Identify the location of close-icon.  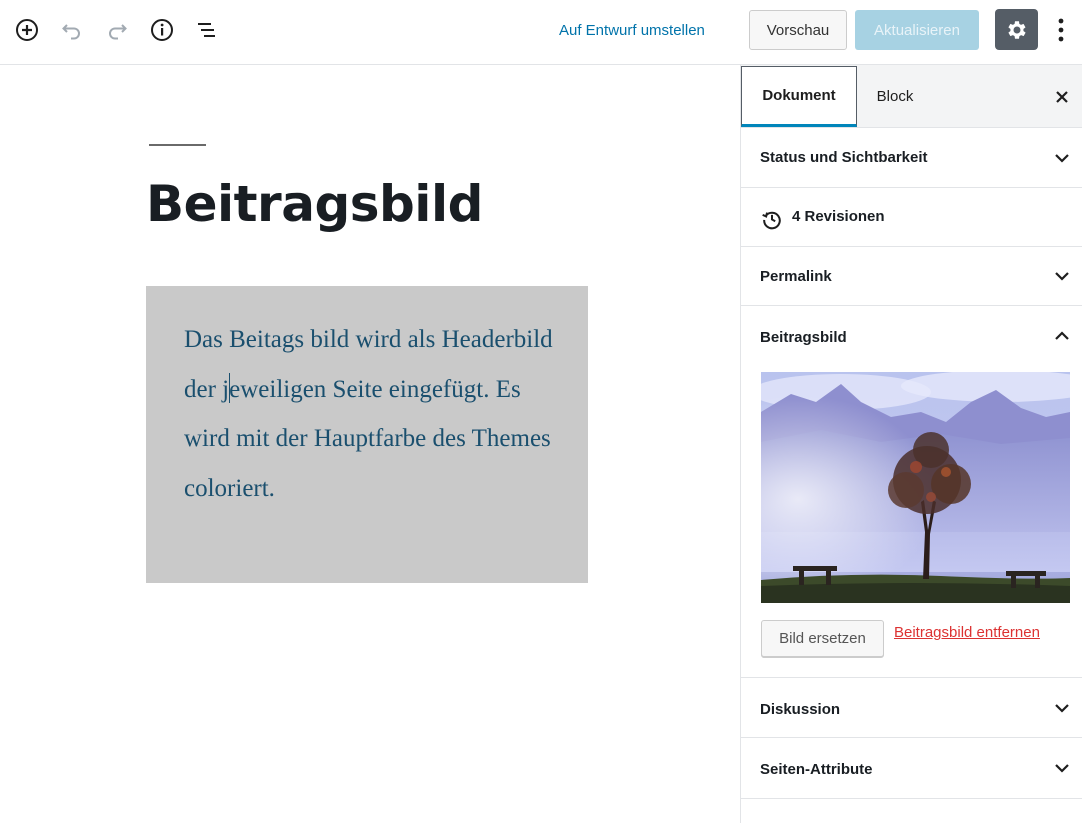
(1062, 97).